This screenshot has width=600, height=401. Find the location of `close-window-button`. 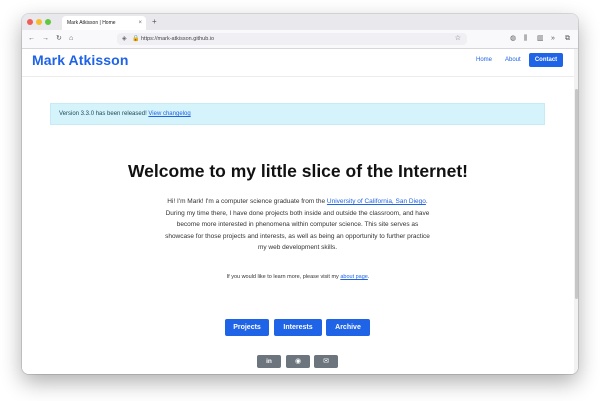

close-window-button is located at coordinates (30, 22).